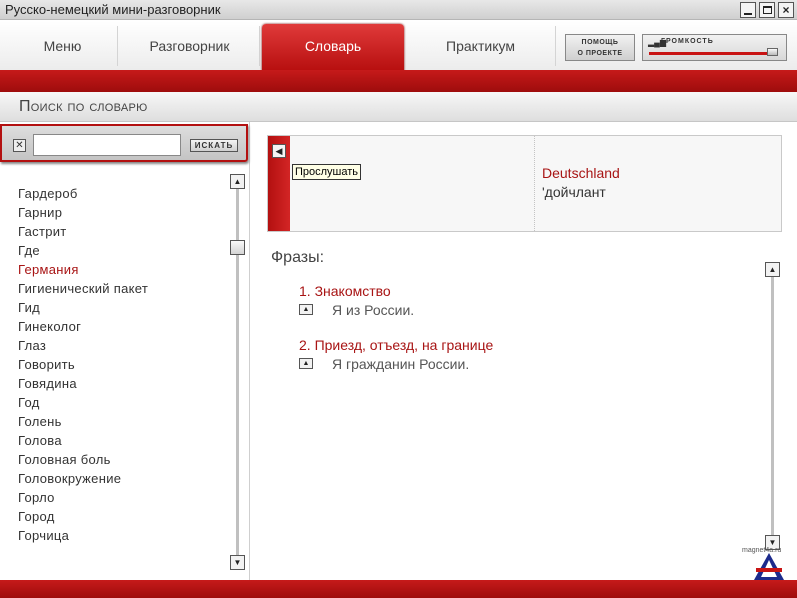  I want to click on watermark-logo: magnet4a.ru, so click(768, 562).